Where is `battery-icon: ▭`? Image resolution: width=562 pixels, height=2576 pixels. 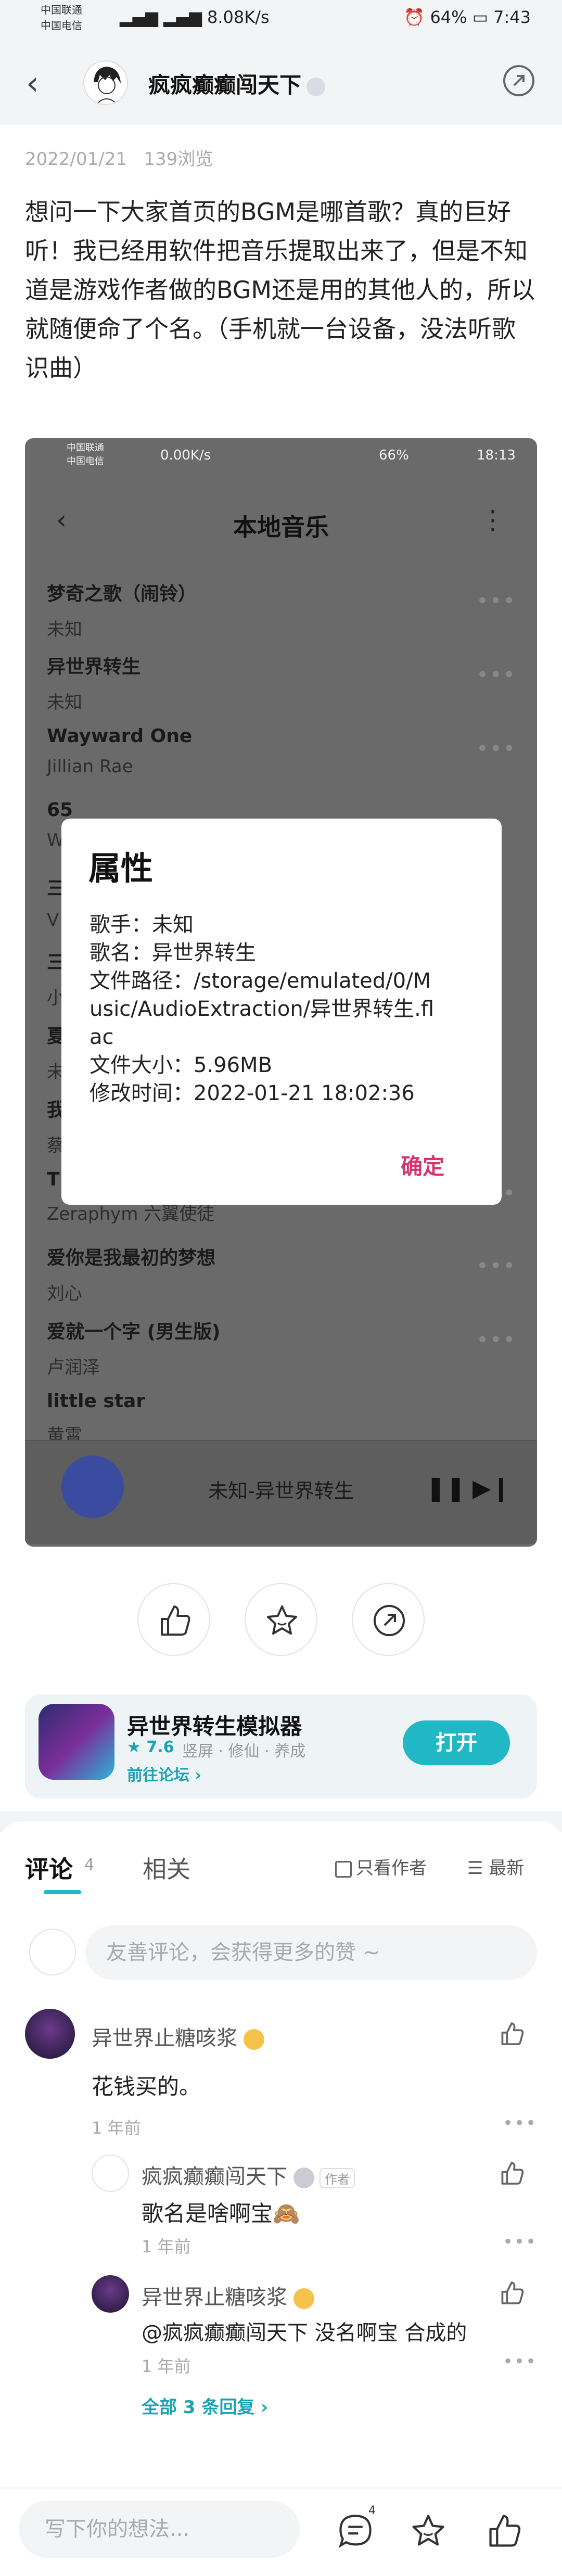
battery-icon: ▭ is located at coordinates (483, 17).